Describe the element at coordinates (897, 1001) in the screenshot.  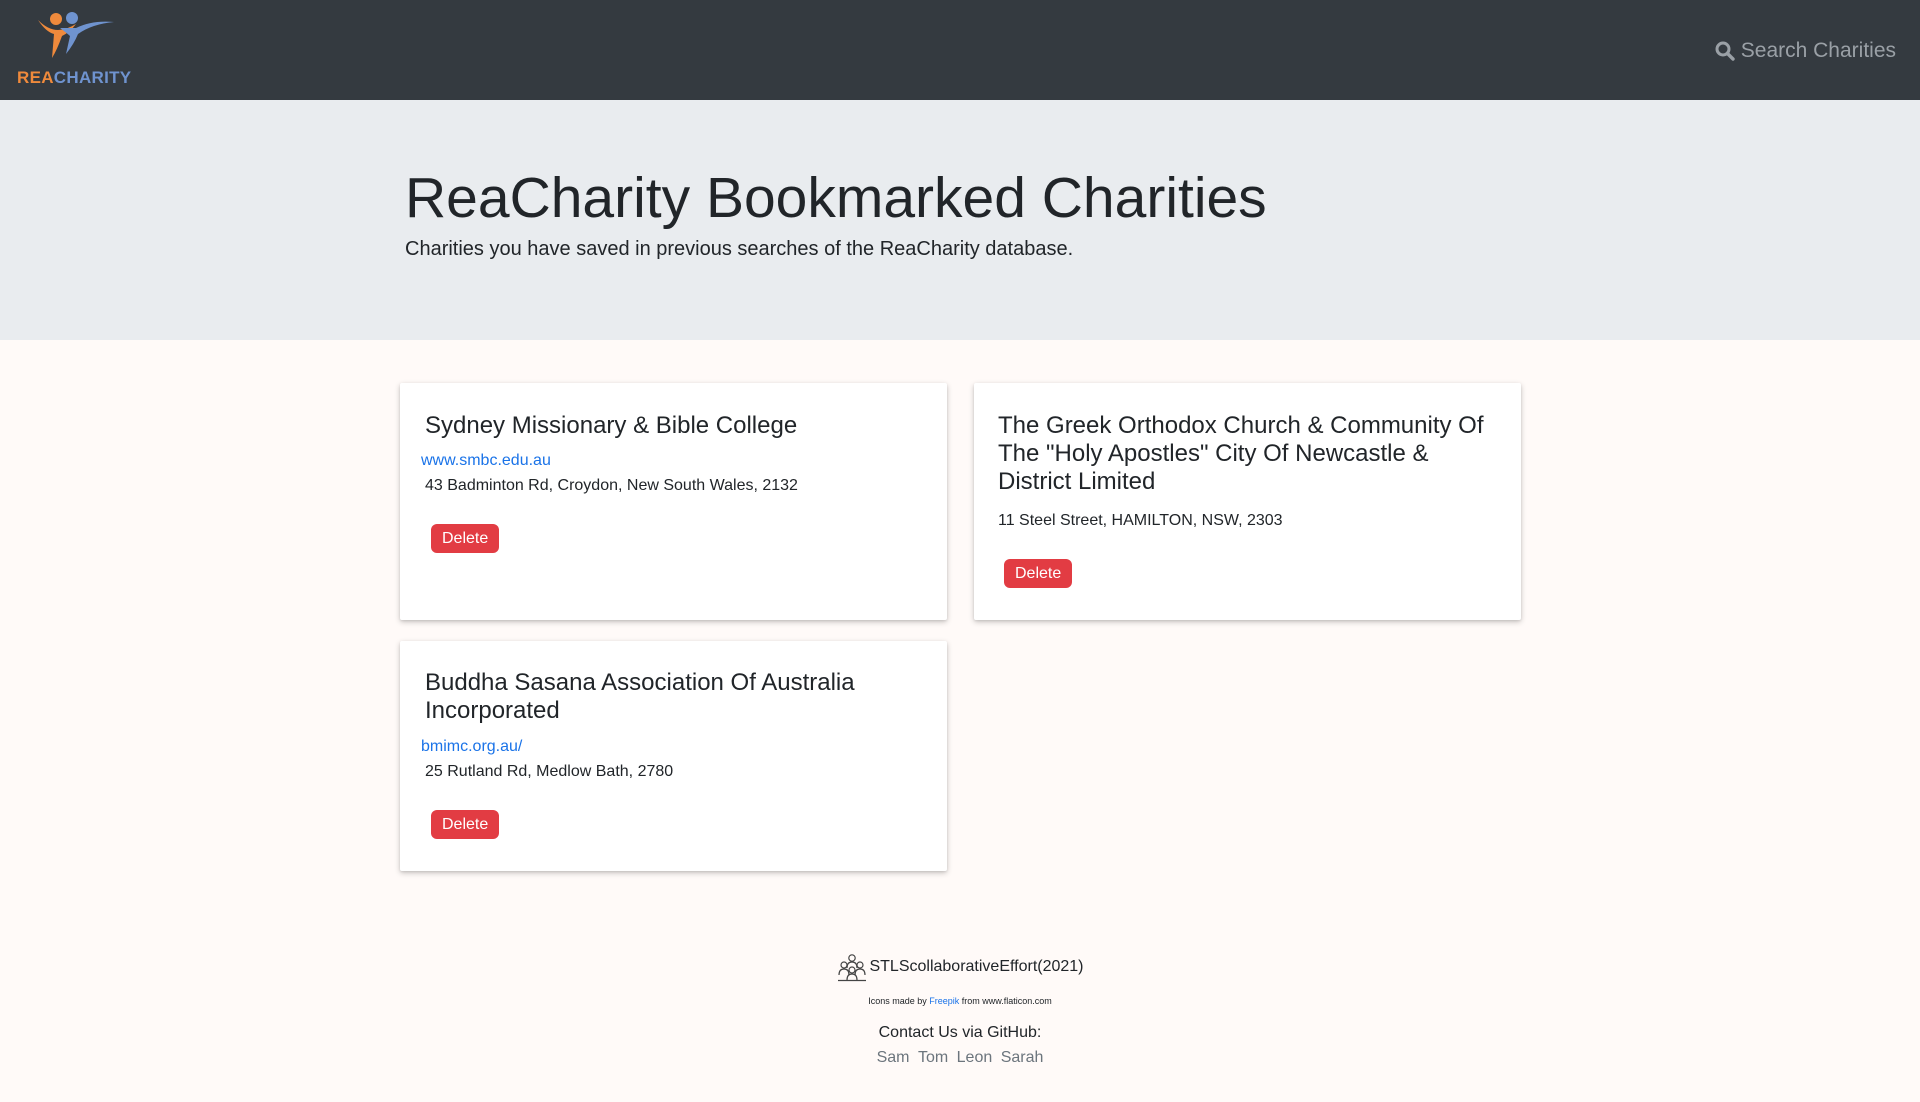
I see `credit-prefix: Icons made by` at that location.